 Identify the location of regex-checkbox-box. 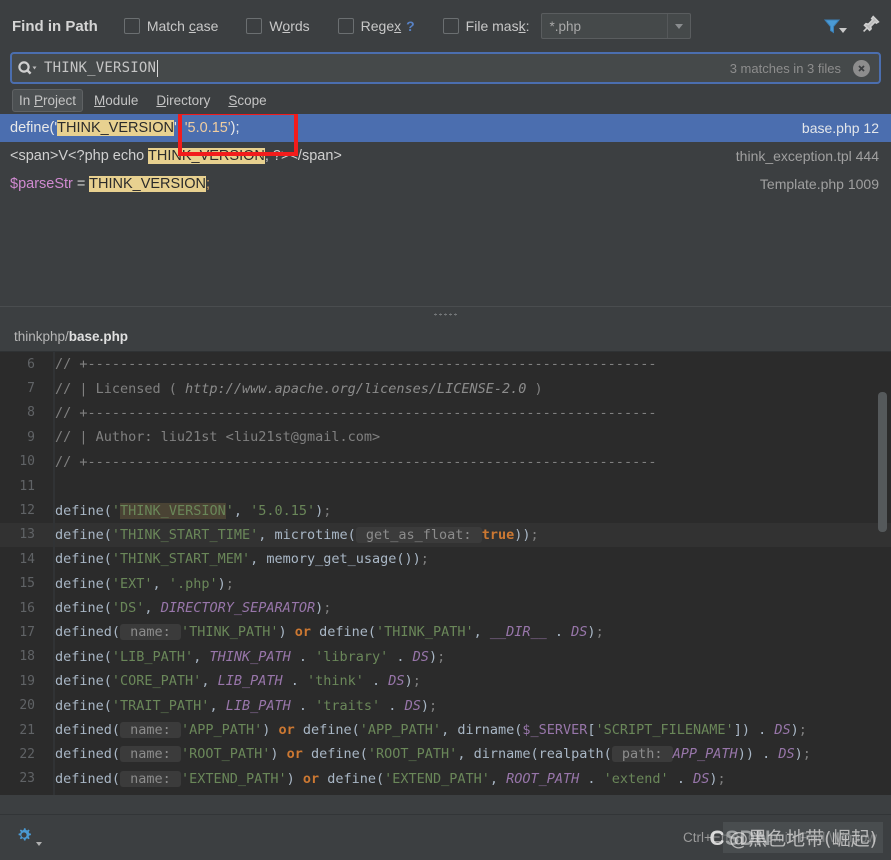
(345, 26).